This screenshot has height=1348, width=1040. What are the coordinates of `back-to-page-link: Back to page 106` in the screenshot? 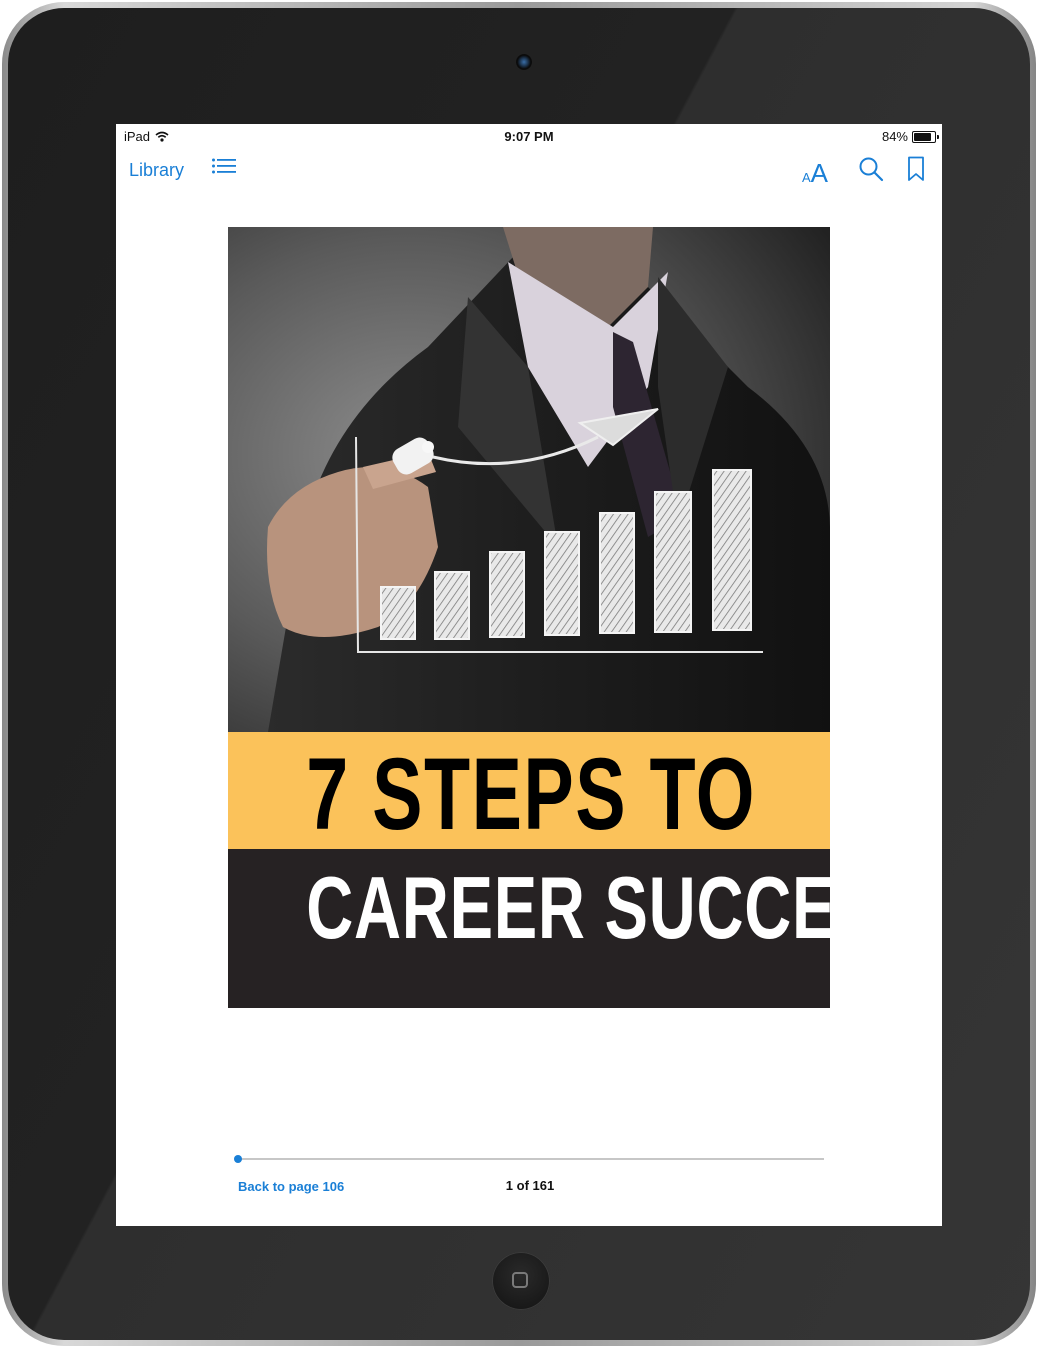 It's located at (291, 1186).